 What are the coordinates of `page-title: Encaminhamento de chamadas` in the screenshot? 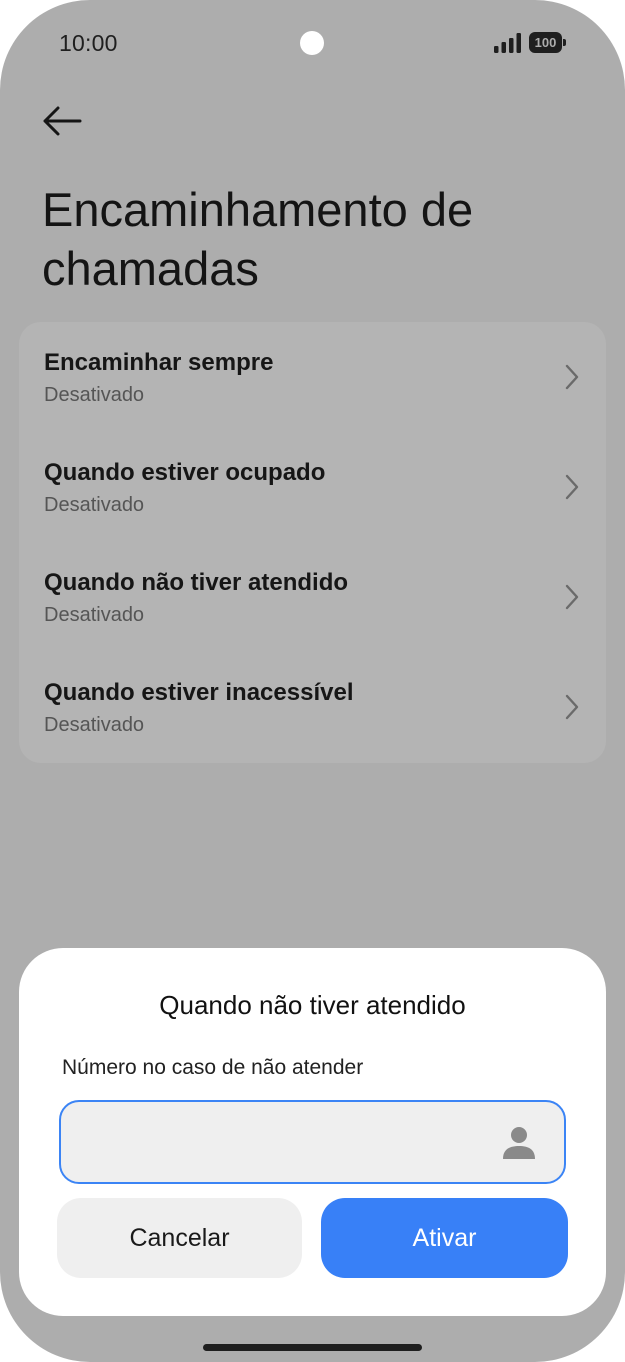 It's located at (258, 239).